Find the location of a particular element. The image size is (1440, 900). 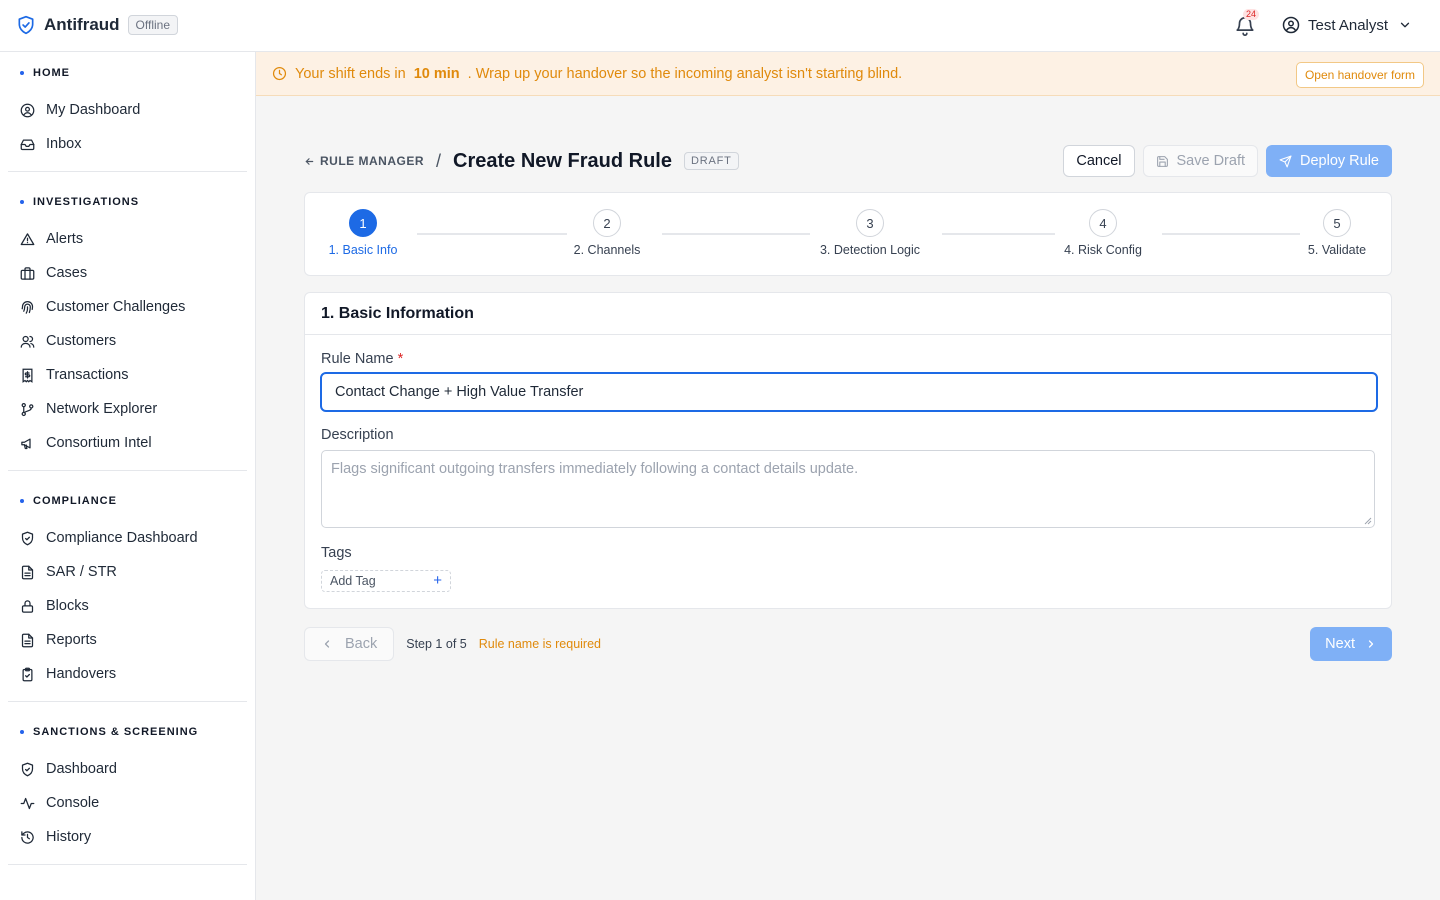

rule-name-label: Rule Name * is located at coordinates (362, 359).